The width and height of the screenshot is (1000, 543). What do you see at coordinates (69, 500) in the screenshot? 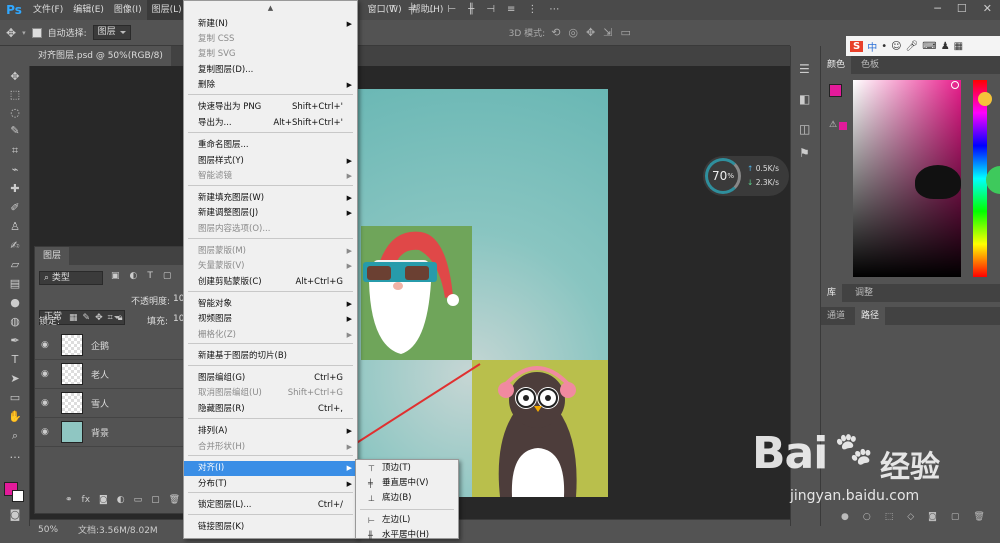
I see `link-icon: ⚭` at bounding box center [69, 500].